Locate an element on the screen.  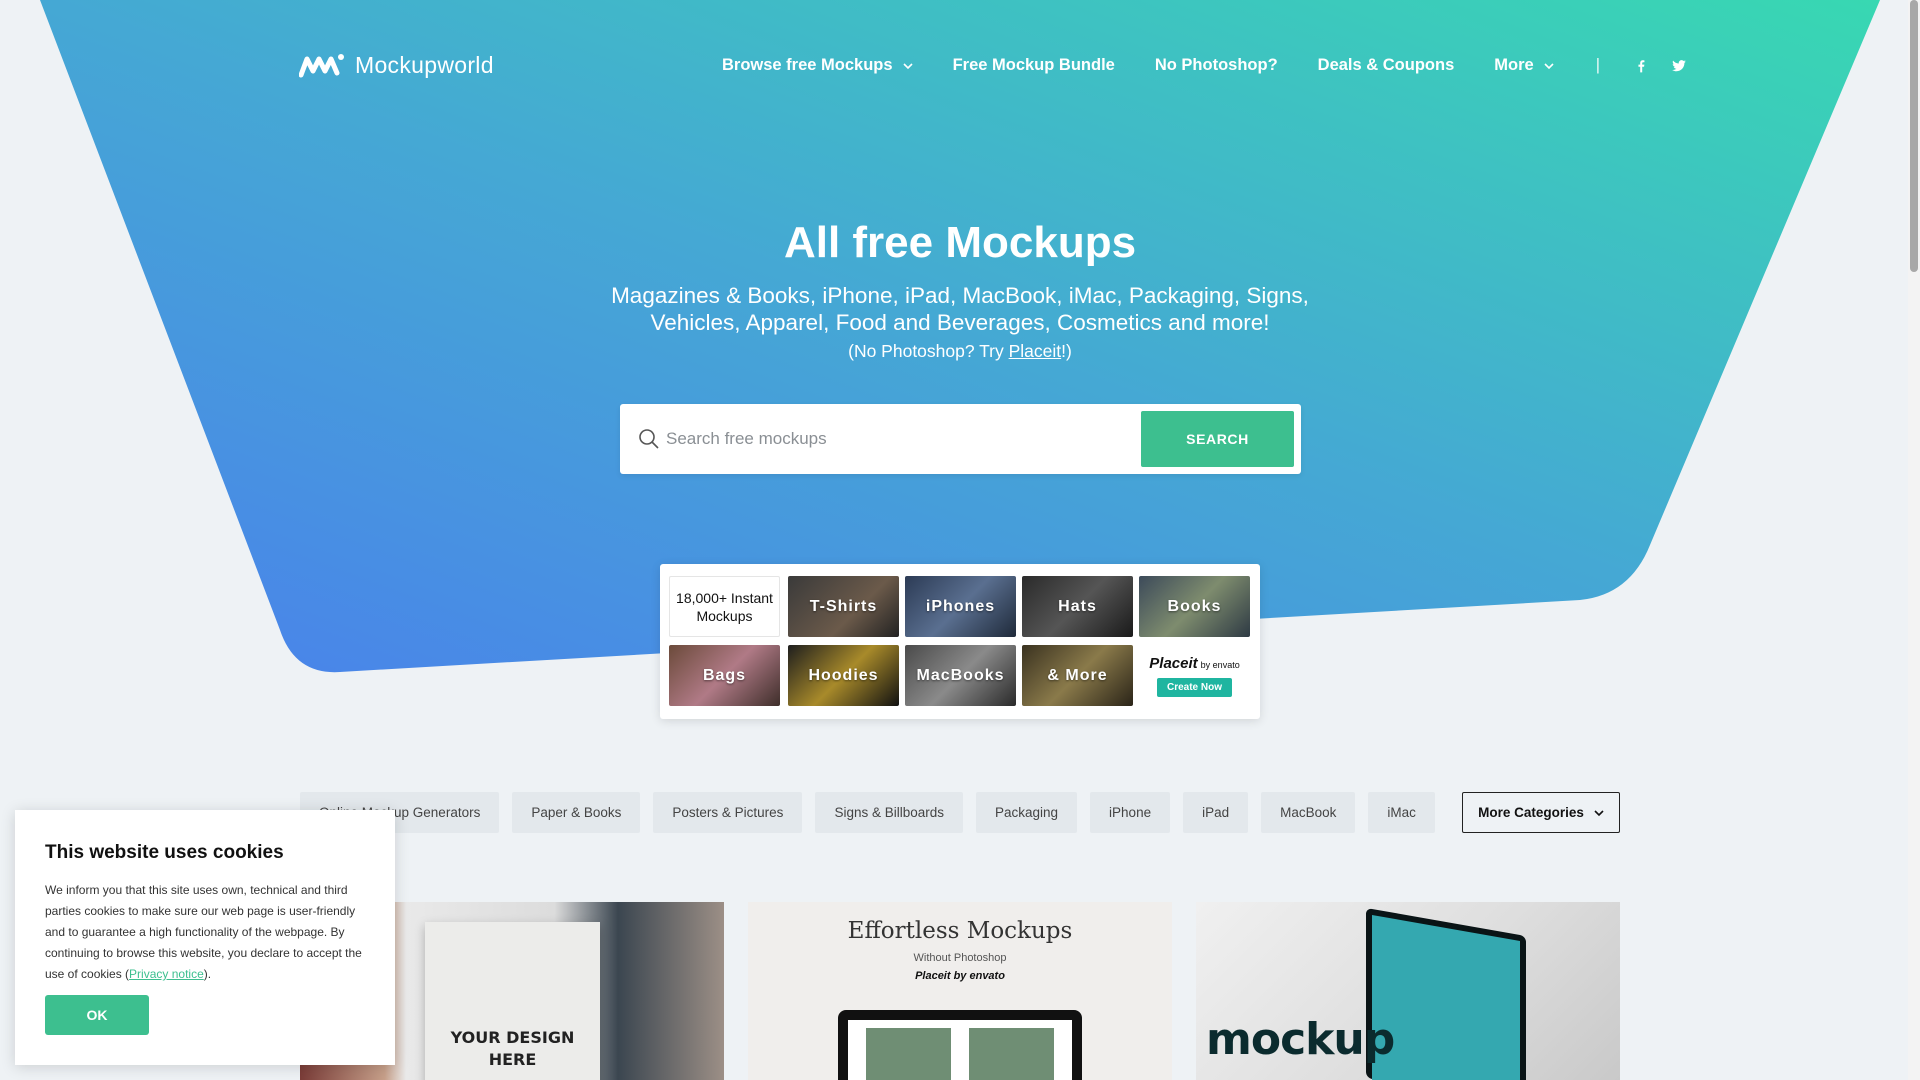
category-iphone: iPhone is located at coordinates (1130, 812).